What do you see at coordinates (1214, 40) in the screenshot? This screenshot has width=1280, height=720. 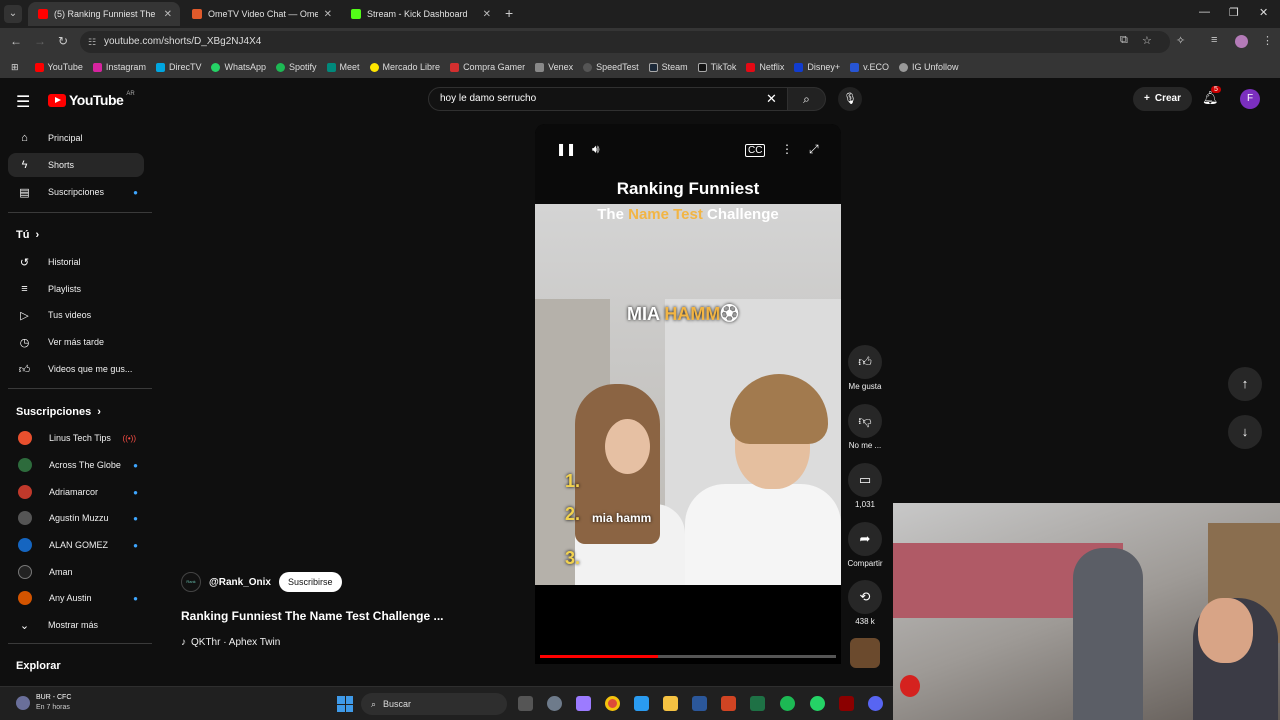 I see `media-icon: ≡` at bounding box center [1214, 40].